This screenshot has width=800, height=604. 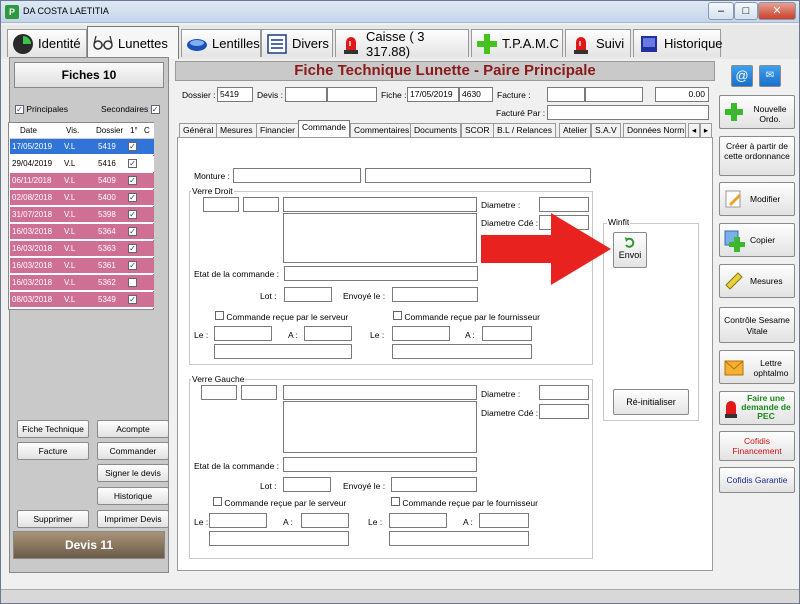 I want to click on vg-lot-field, so click(x=307, y=484).